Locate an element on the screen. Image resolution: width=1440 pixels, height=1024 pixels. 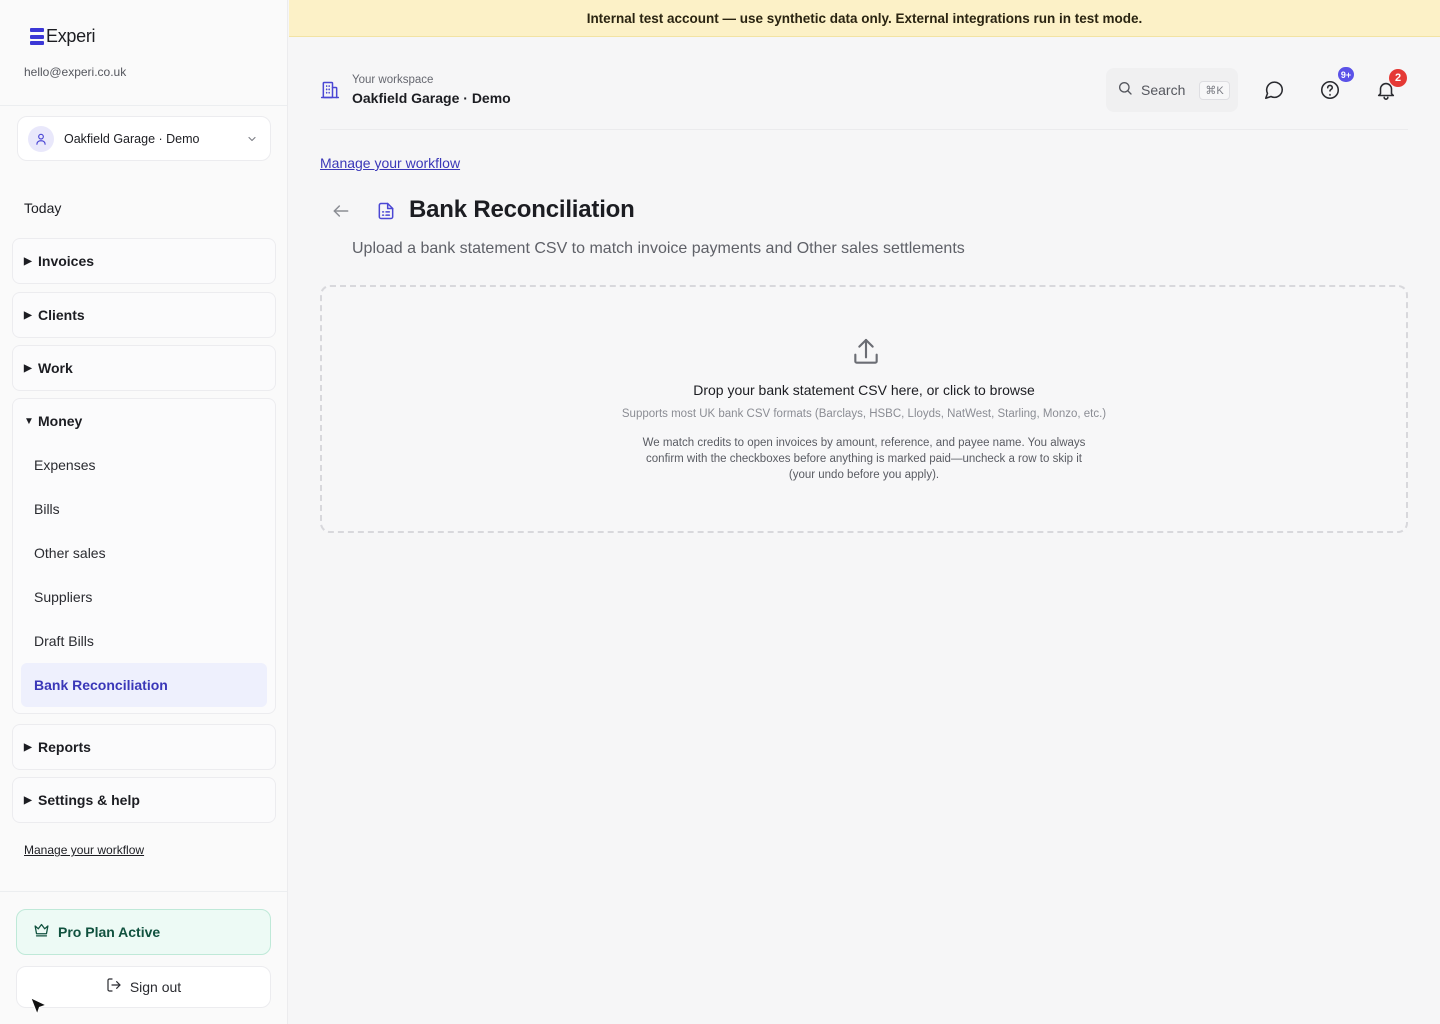
nav-group-clients: ▶ Clients is located at coordinates (144, 315).